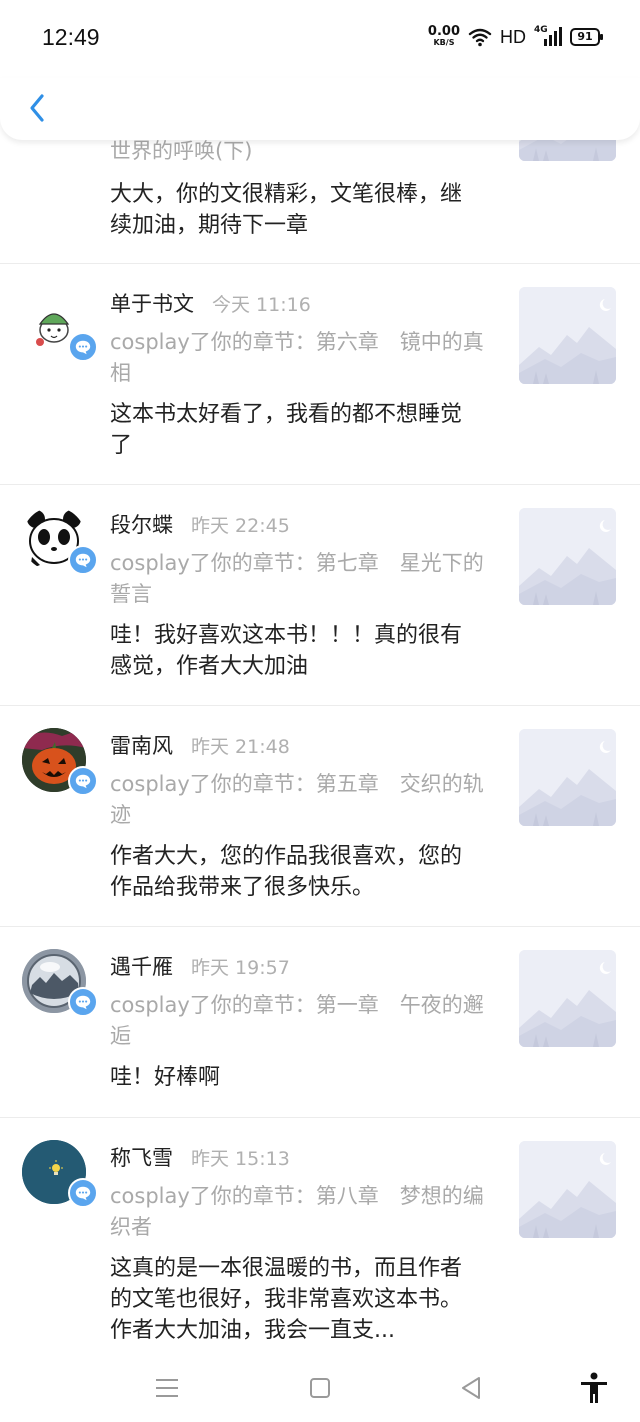  Describe the element at coordinates (240, 1159) in the screenshot. I see `timestamp: 昨天 15:13` at that location.